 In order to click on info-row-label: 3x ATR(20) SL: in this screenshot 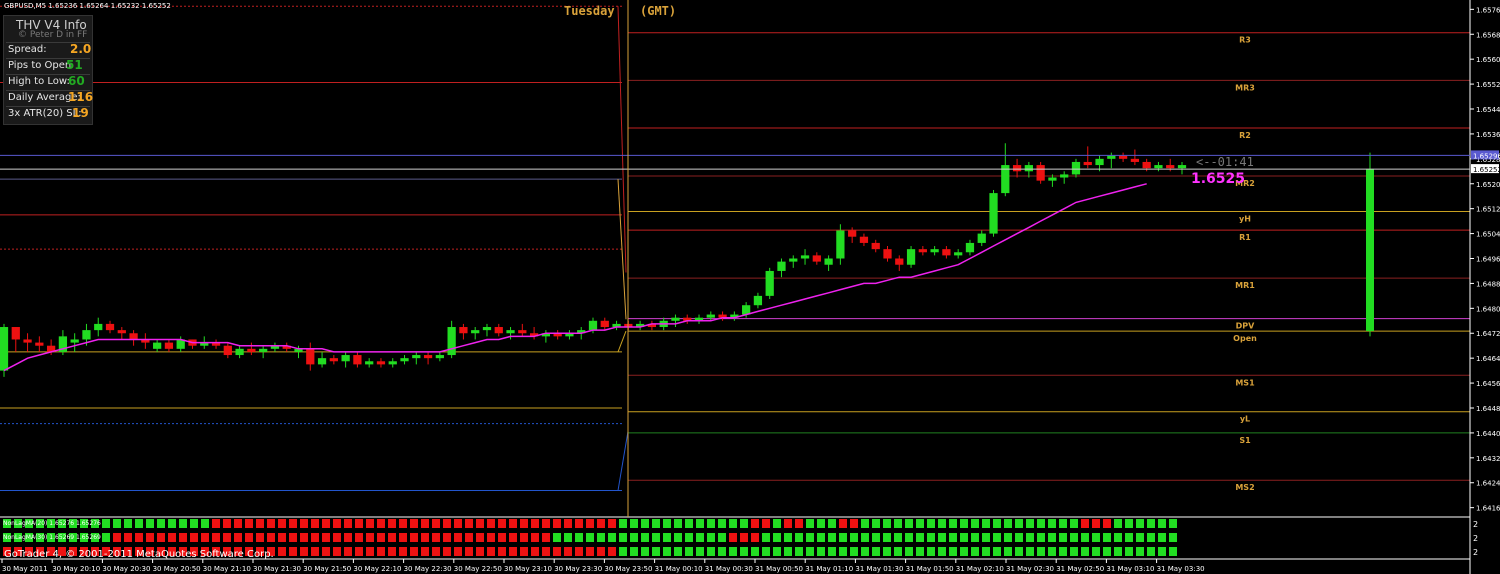, I will do `click(45, 113)`.